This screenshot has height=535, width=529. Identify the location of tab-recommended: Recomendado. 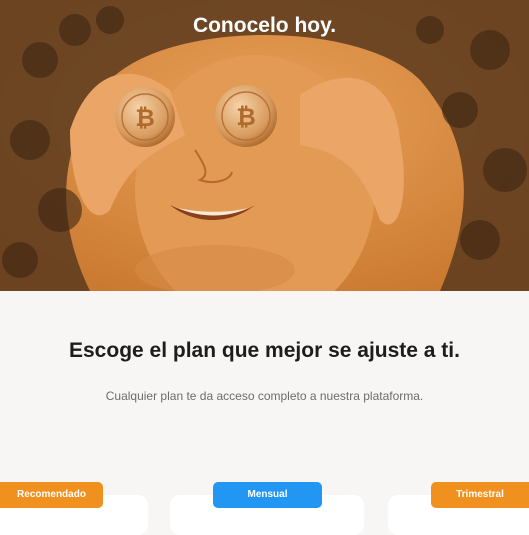
(51, 495).